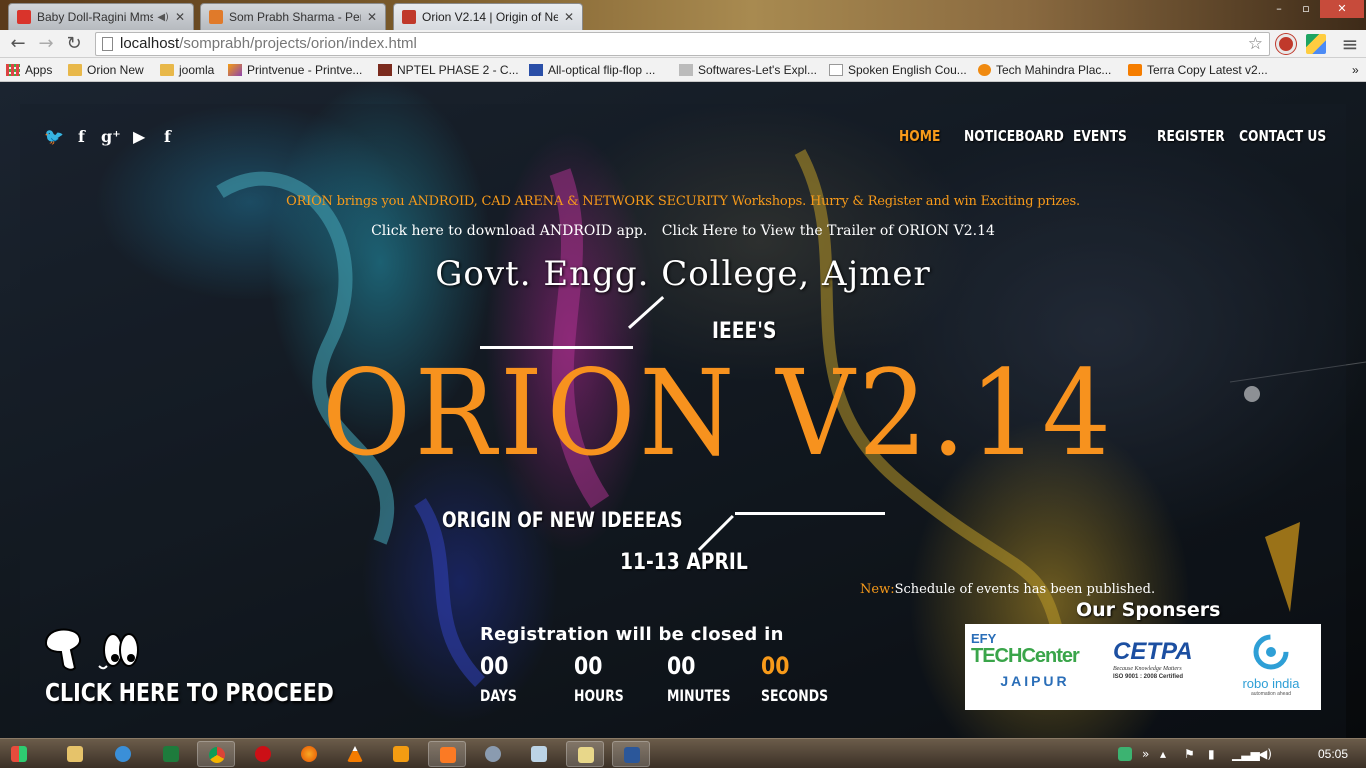 The image size is (1366, 768). Describe the element at coordinates (309, 754) in the screenshot. I see `taskbar-firefox` at that location.